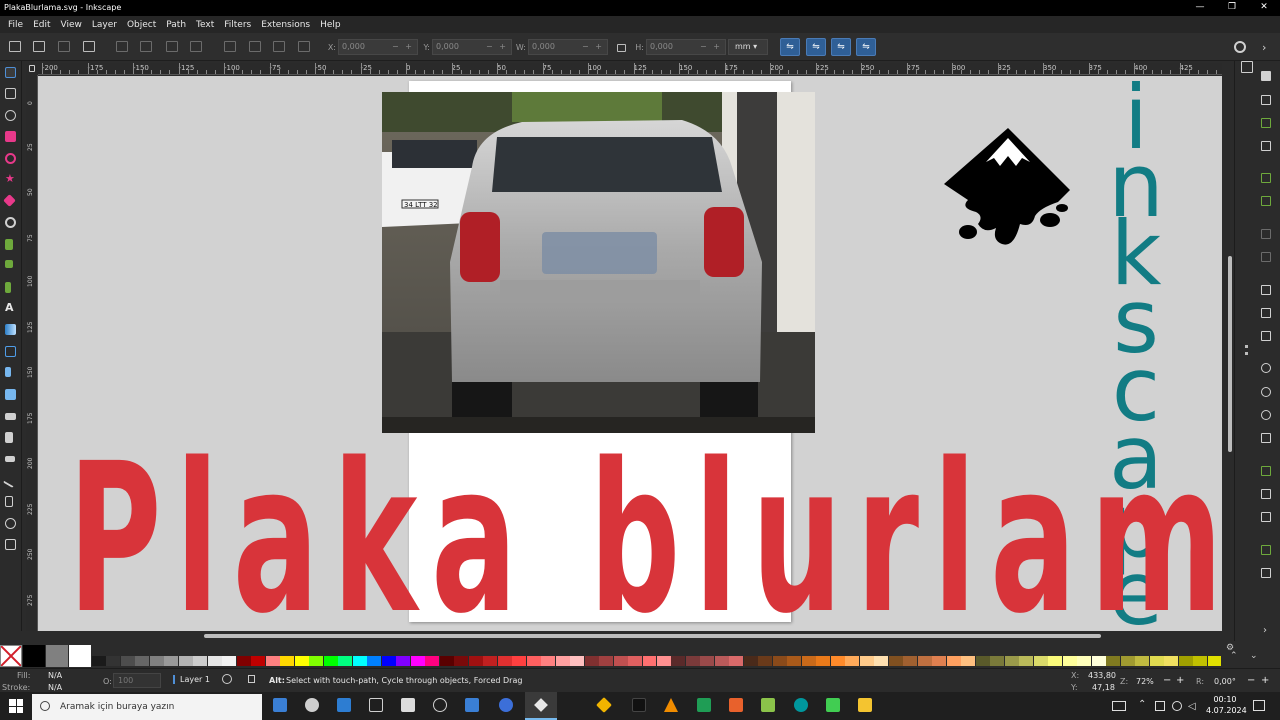  Describe the element at coordinates (1259, 705) in the screenshot. I see `notifications-icon` at that location.